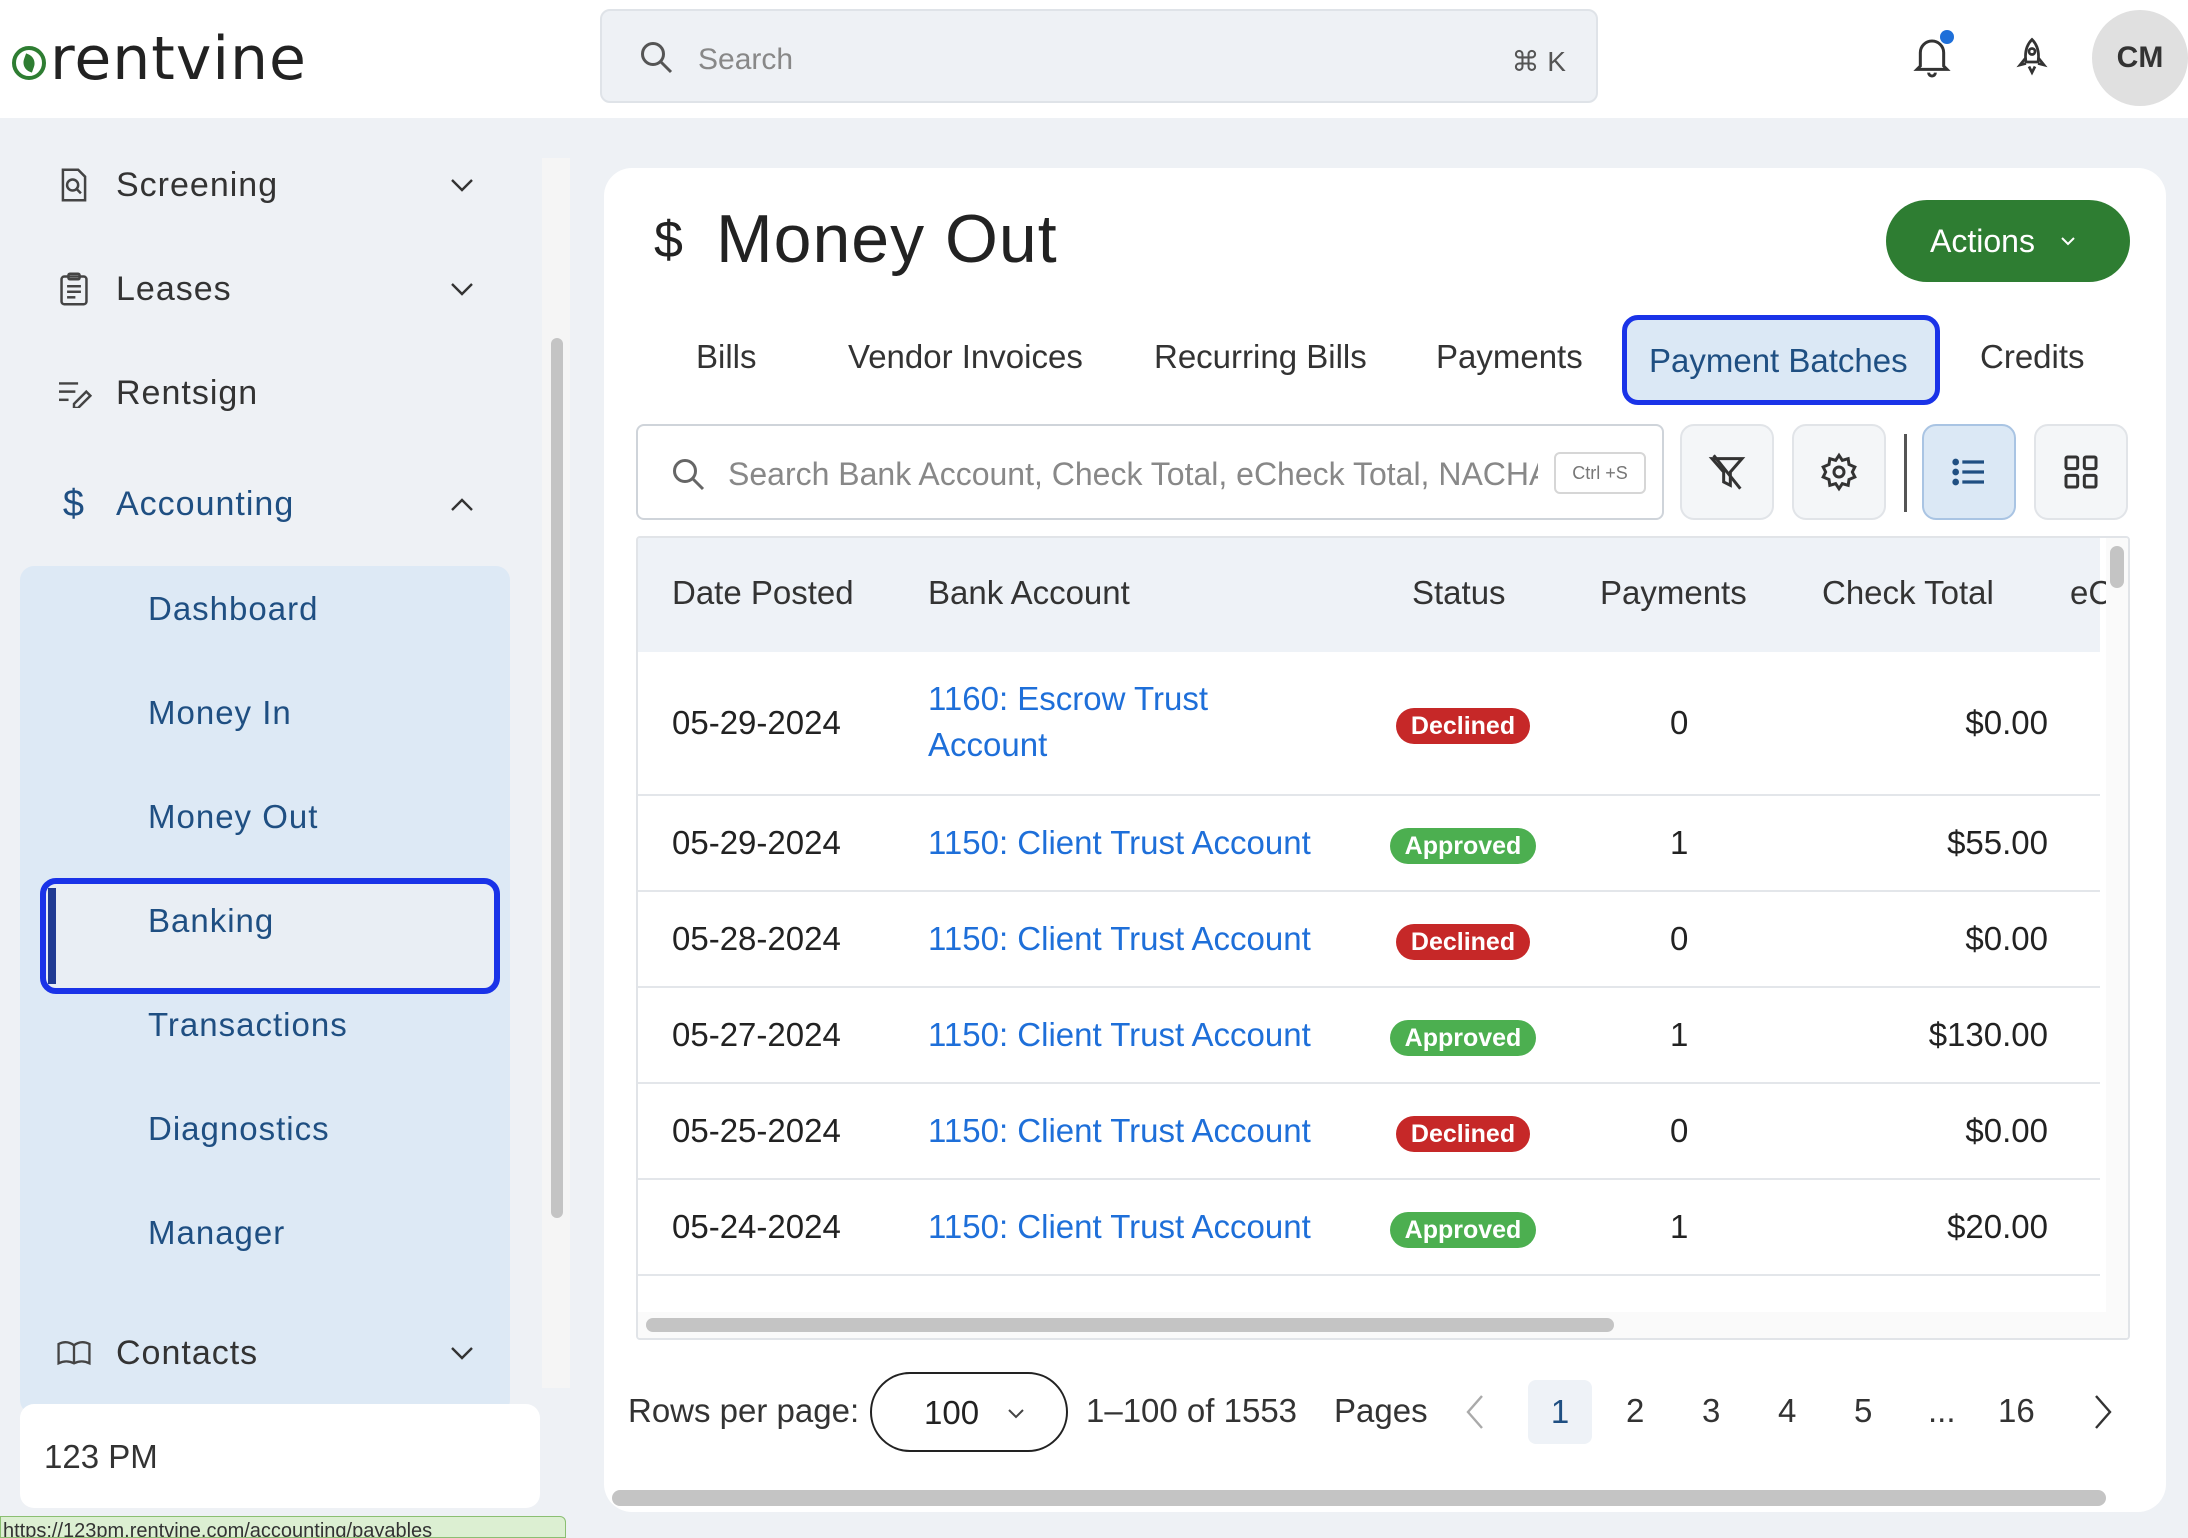 The width and height of the screenshot is (2188, 1538). I want to click on table-vertical-scrollbar, so click(2117, 925).